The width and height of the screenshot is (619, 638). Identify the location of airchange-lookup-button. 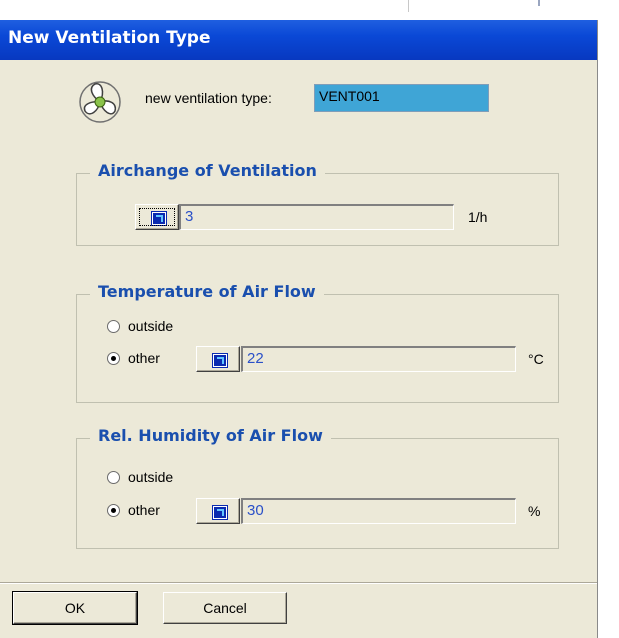
(157, 217).